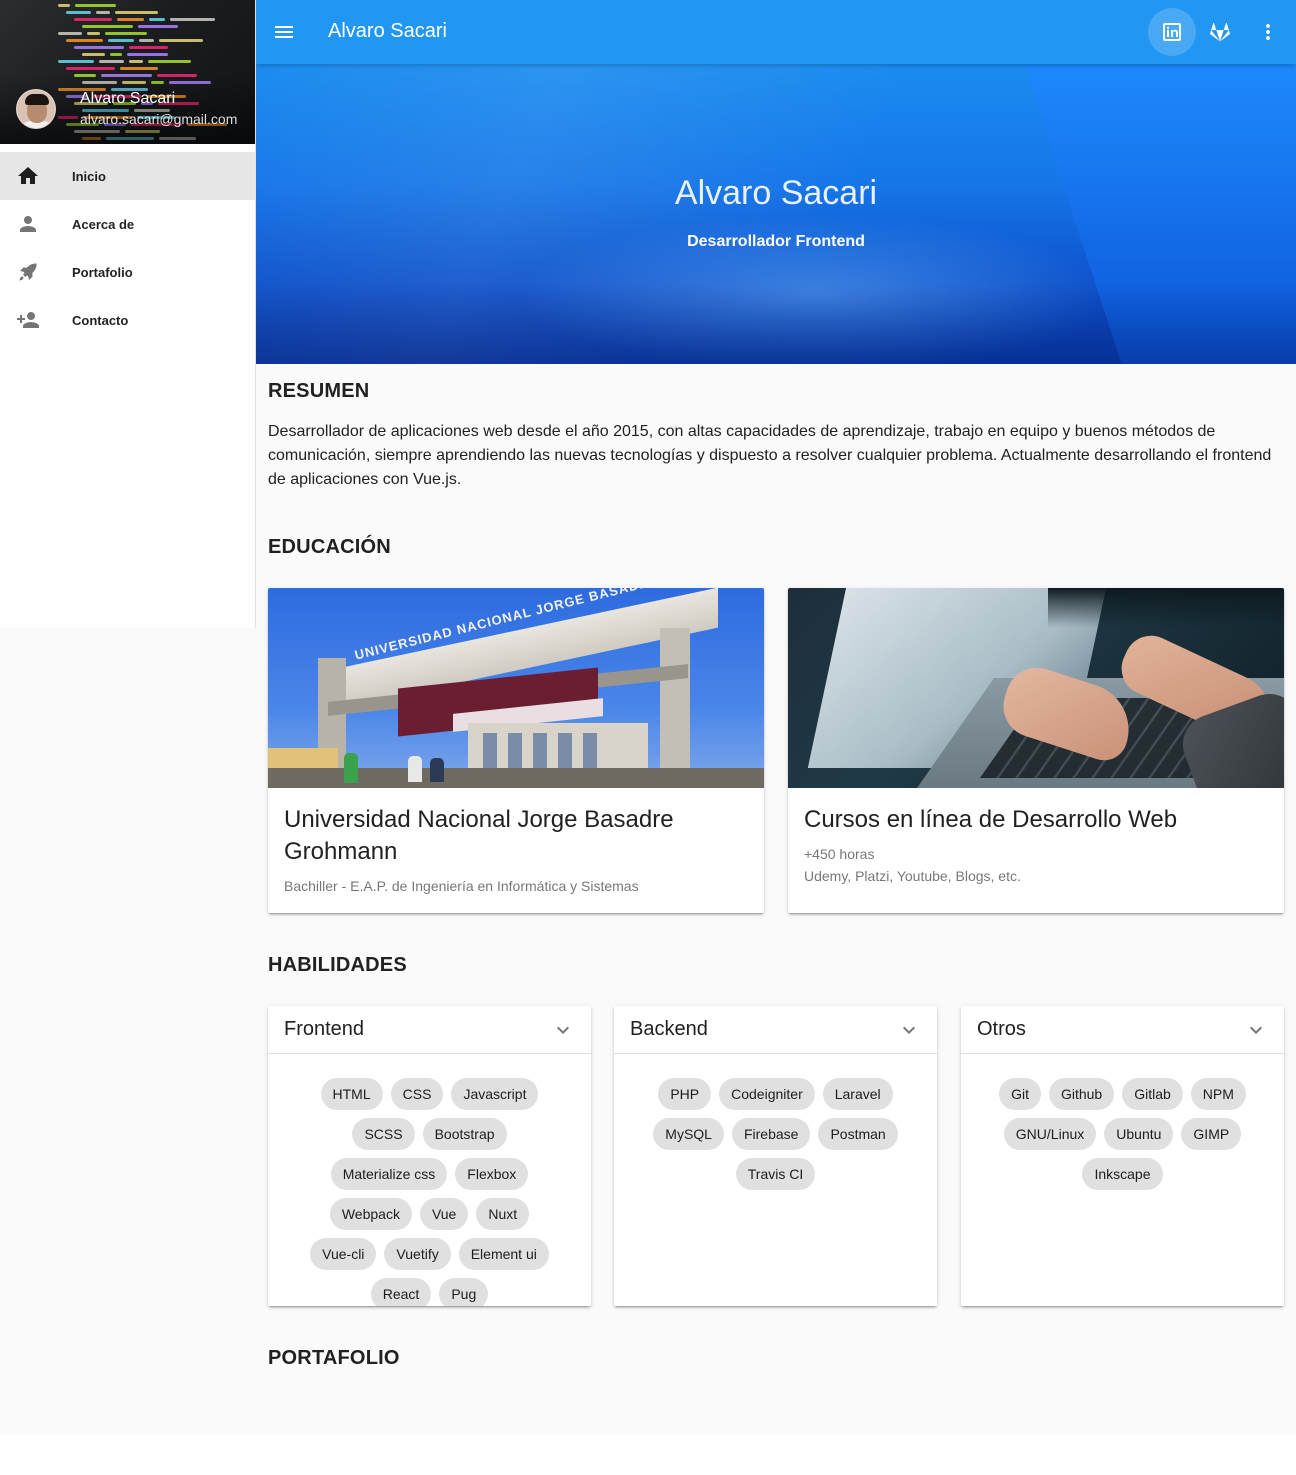 This screenshot has height=1475, width=1296. Describe the element at coordinates (370, 1214) in the screenshot. I see `skill-chip: Webpack` at that location.